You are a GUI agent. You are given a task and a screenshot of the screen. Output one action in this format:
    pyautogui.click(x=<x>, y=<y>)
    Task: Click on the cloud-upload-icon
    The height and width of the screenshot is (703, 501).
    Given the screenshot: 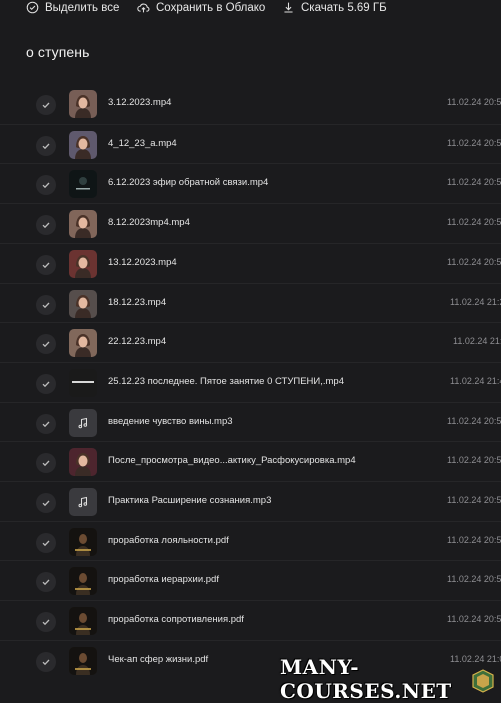 What is the action you would take?
    pyautogui.click(x=143, y=8)
    